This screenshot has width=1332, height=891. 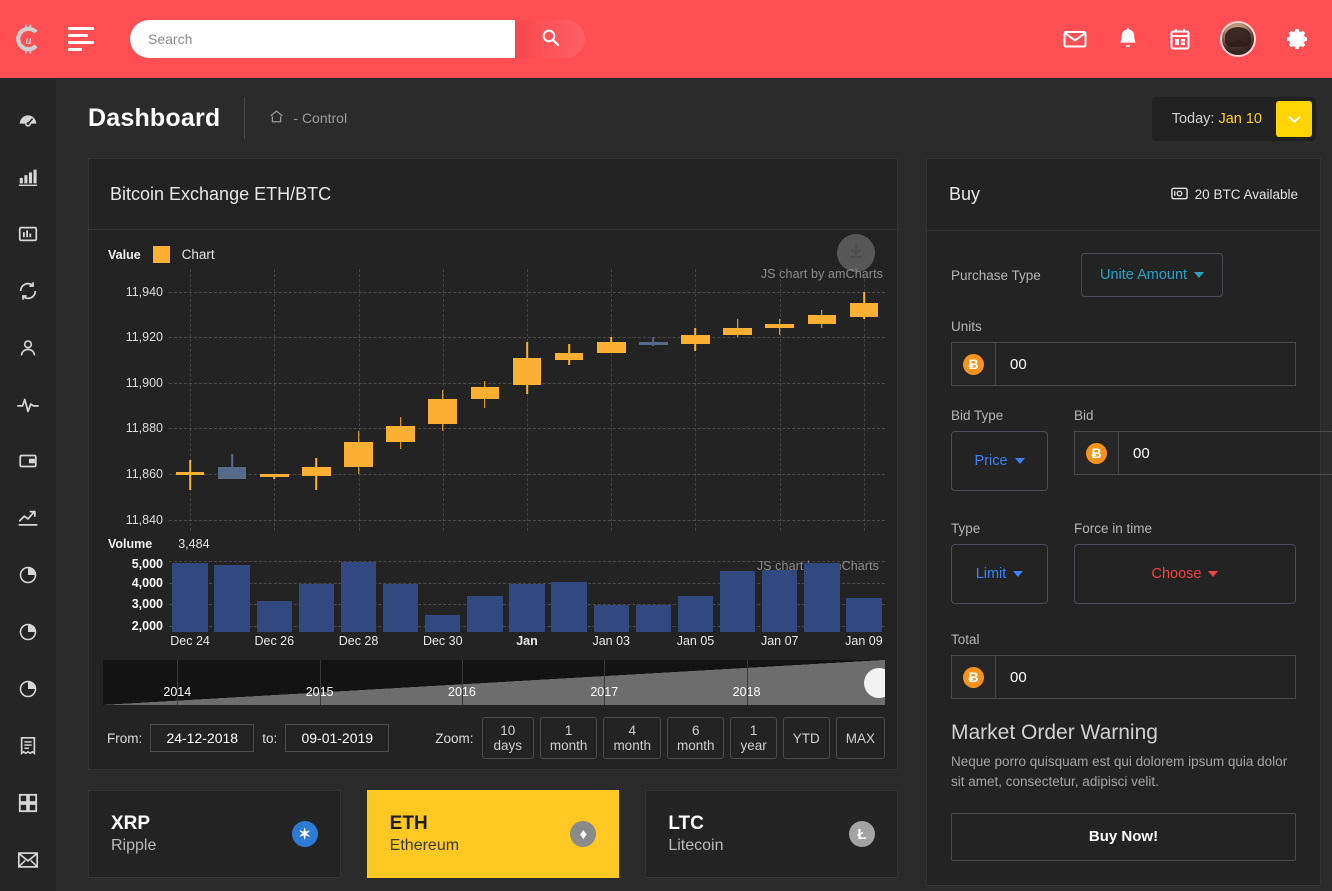 I want to click on buy-now-button: Buy Now!, so click(x=1123, y=836).